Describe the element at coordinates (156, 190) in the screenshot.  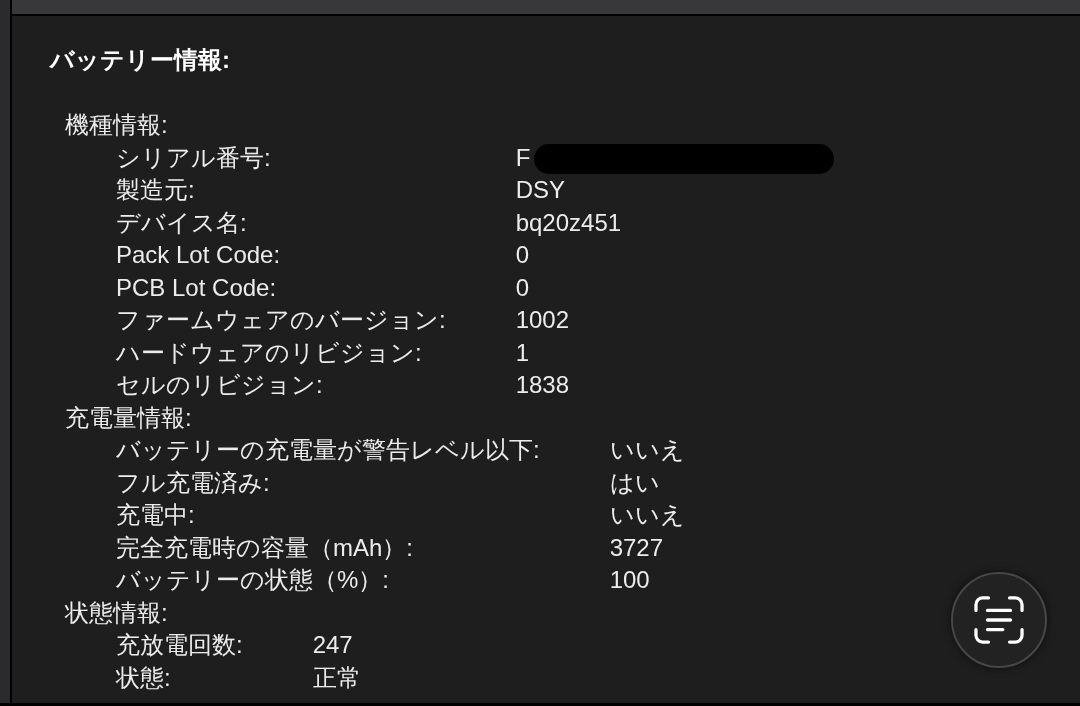
I see `info-label: 製造元:` at that location.